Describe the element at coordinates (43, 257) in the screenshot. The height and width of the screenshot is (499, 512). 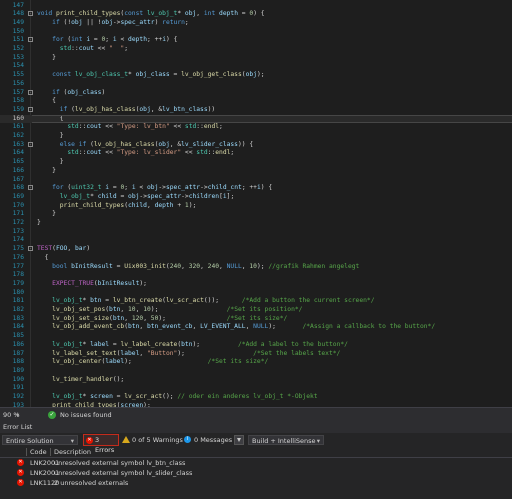
I see `code-token: {` at that location.